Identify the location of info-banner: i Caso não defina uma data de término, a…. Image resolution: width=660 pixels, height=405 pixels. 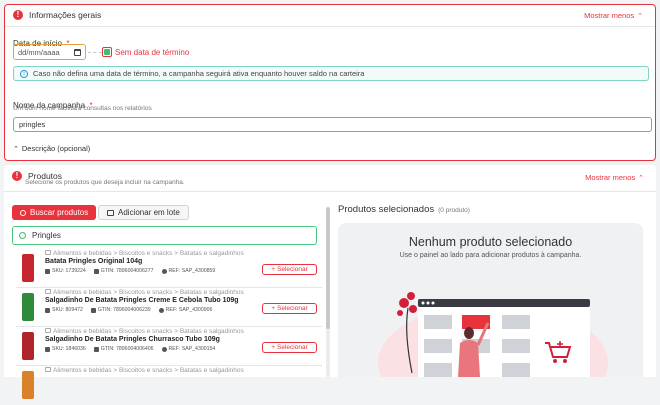
(331, 73).